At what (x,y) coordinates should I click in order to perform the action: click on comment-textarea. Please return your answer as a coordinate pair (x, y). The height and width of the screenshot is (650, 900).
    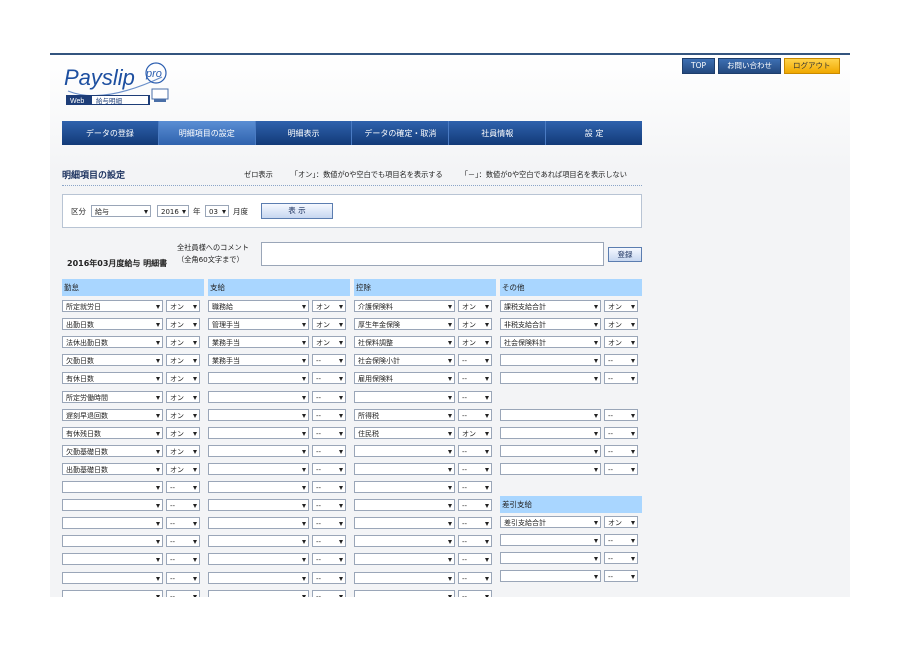
    Looking at the image, I should click on (432, 254).